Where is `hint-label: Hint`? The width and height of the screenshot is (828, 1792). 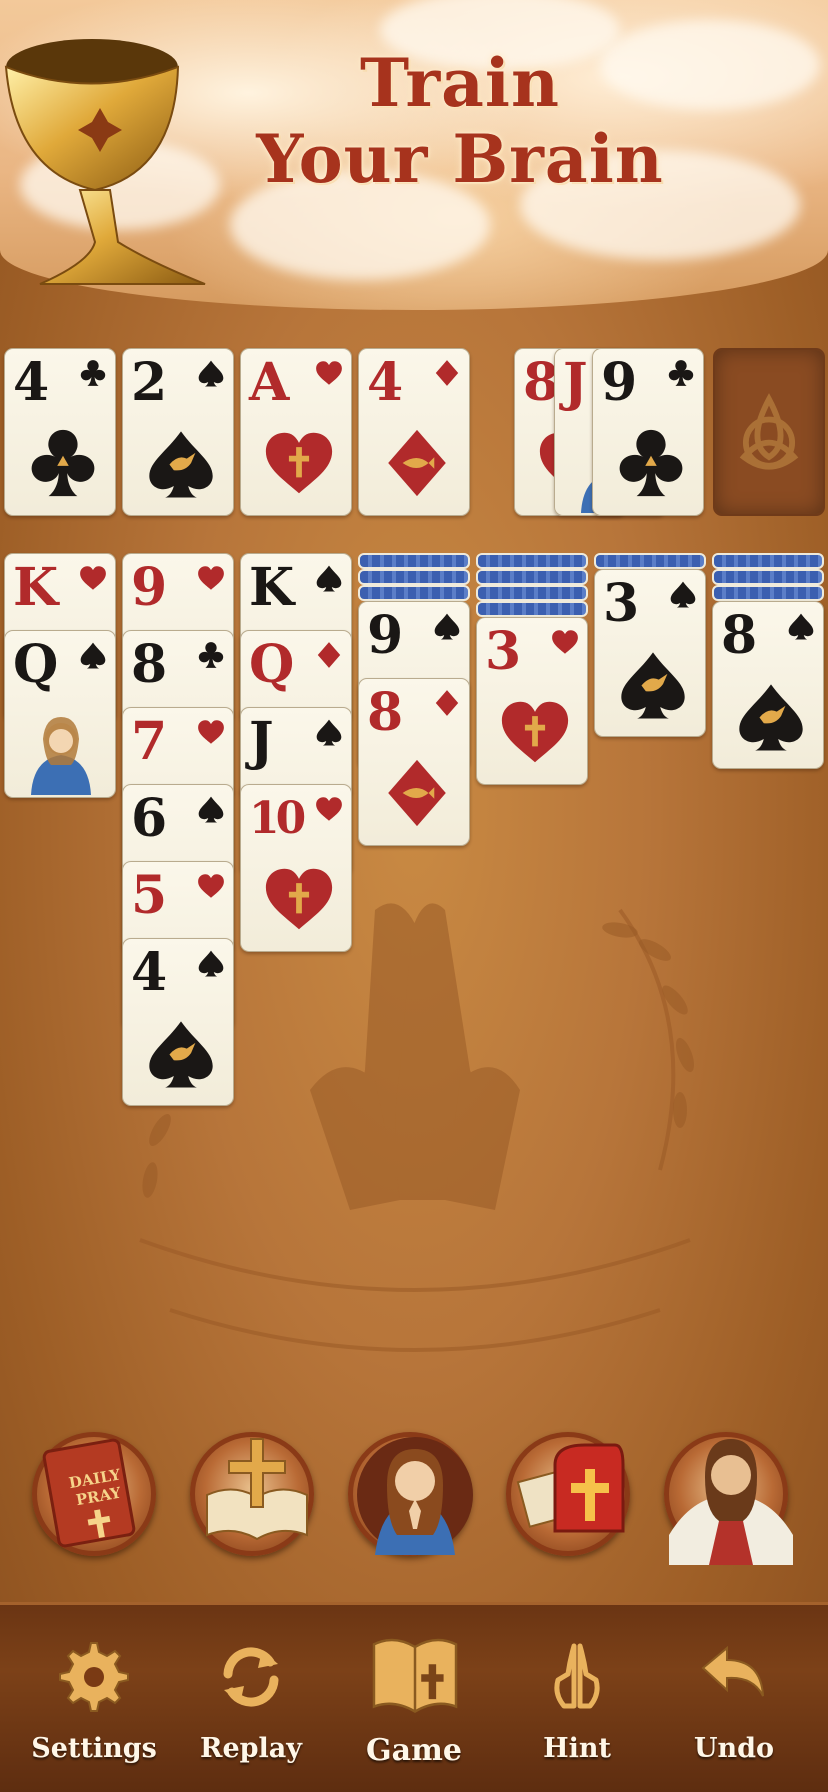
hint-label: Hint is located at coordinates (577, 1748).